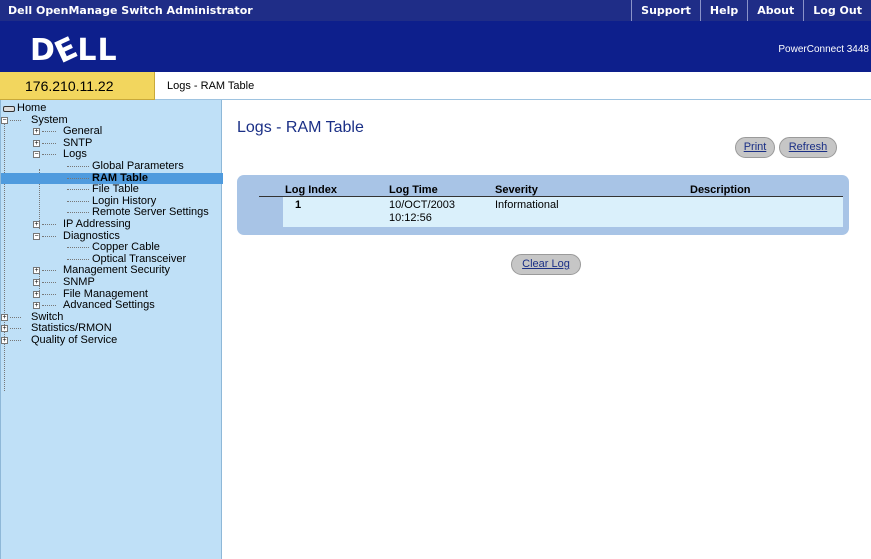 This screenshot has width=871, height=559. What do you see at coordinates (413, 190) in the screenshot?
I see `column-header-log-time: Log Time` at bounding box center [413, 190].